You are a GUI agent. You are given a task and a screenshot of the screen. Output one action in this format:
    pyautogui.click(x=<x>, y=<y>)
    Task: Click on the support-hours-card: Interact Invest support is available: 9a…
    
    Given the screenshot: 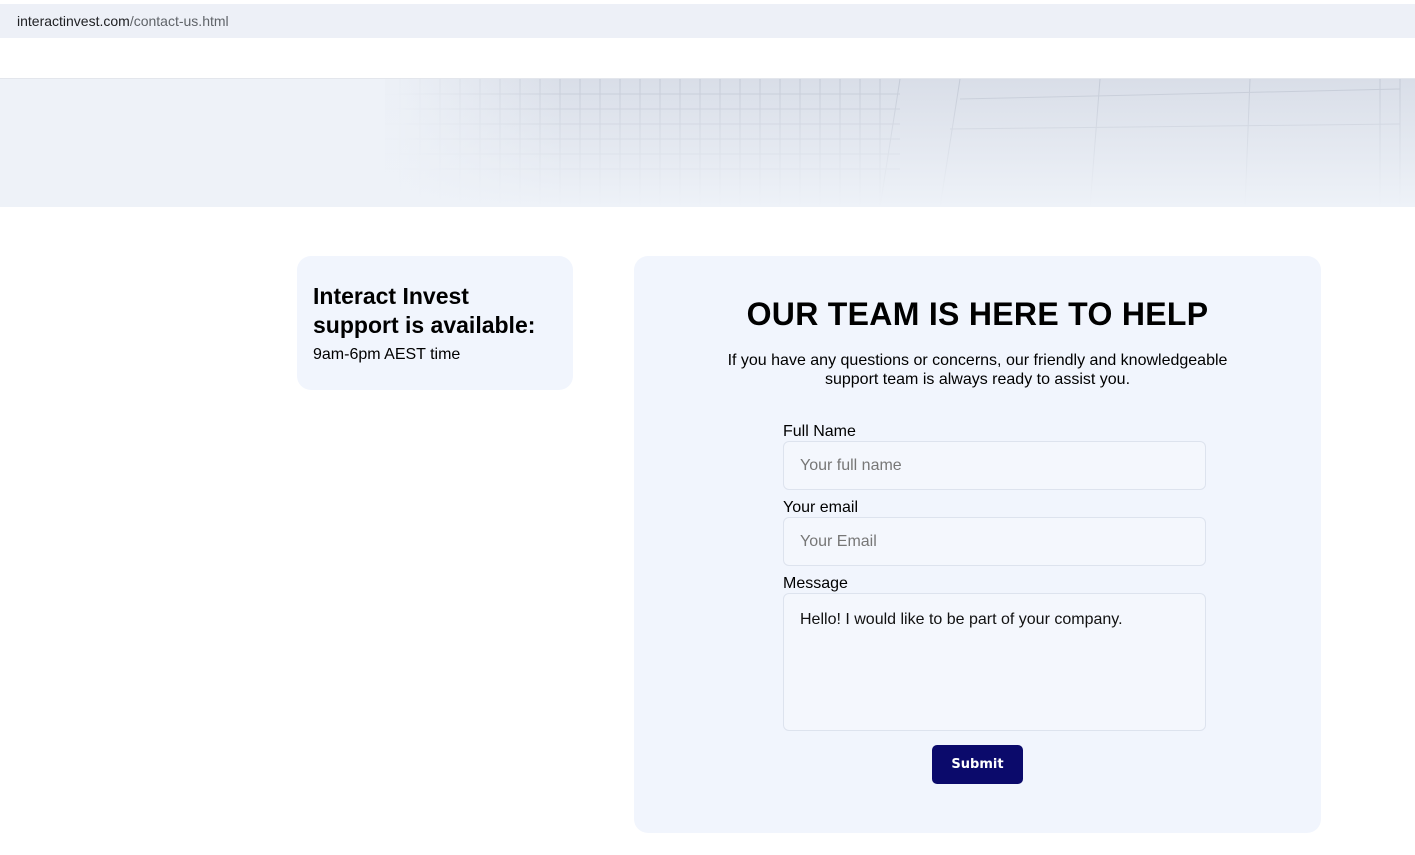 What is the action you would take?
    pyautogui.click(x=435, y=323)
    